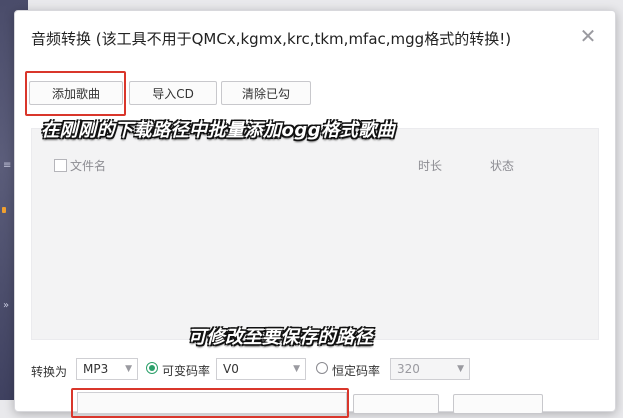 This screenshot has height=418, width=623. Describe the element at coordinates (173, 93) in the screenshot. I see `import-cd-button: 导入CD` at that location.